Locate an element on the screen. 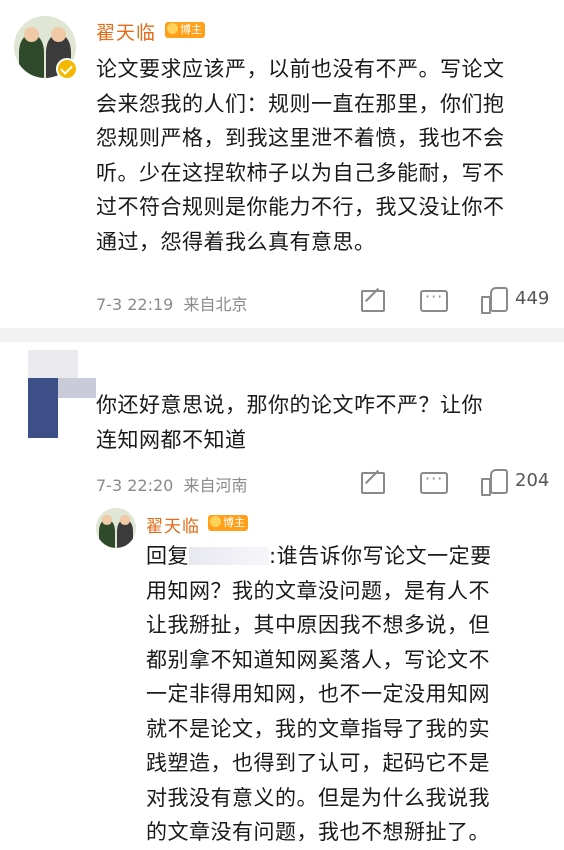 The width and height of the screenshot is (564, 850). comment-meta: 7-3 22:19 来自北京 is located at coordinates (172, 303).